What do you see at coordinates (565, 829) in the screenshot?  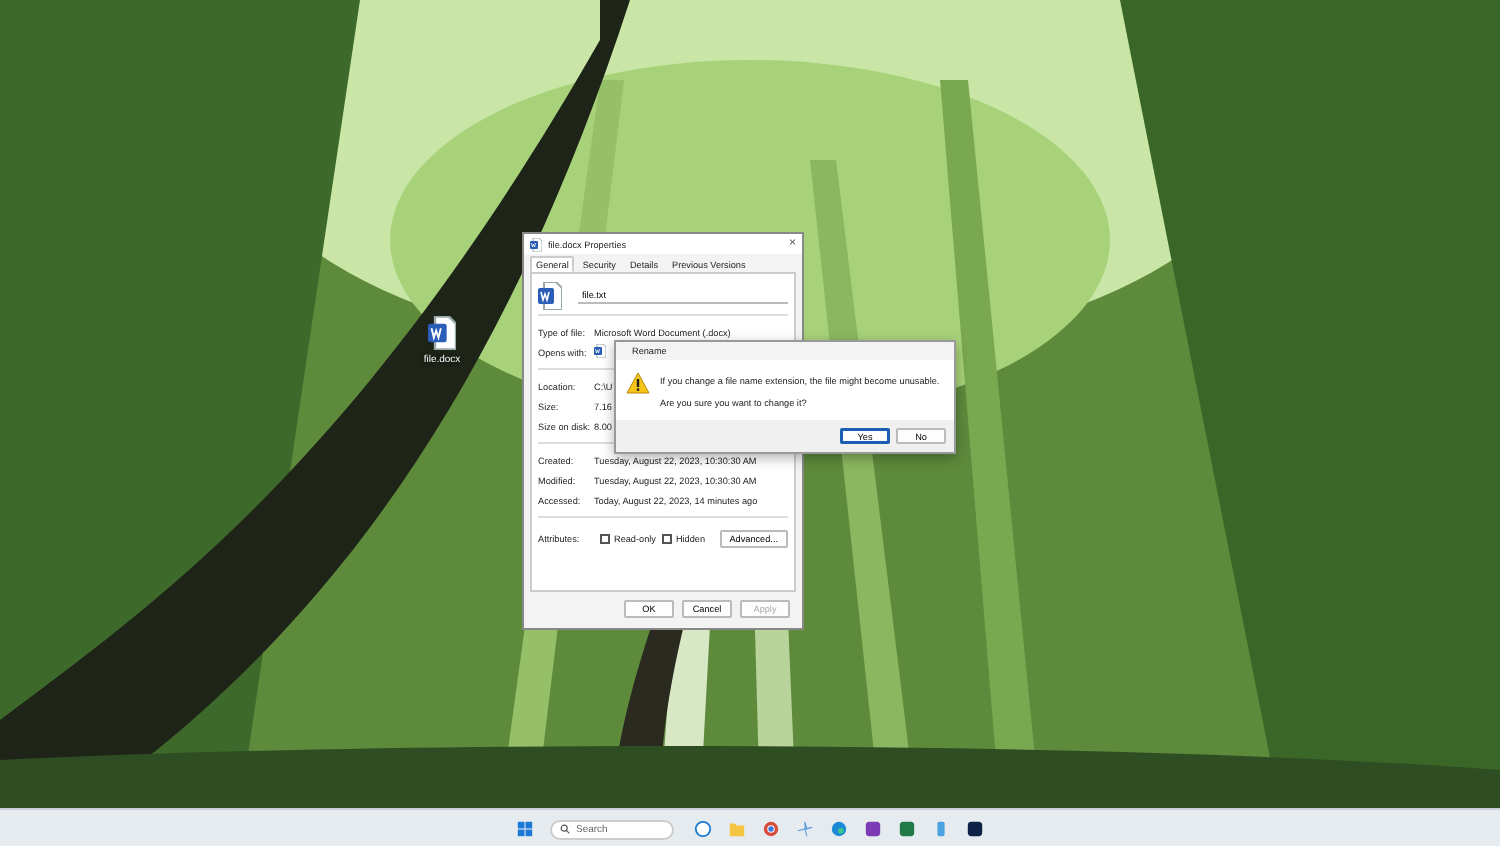 I see `search-icon` at bounding box center [565, 829].